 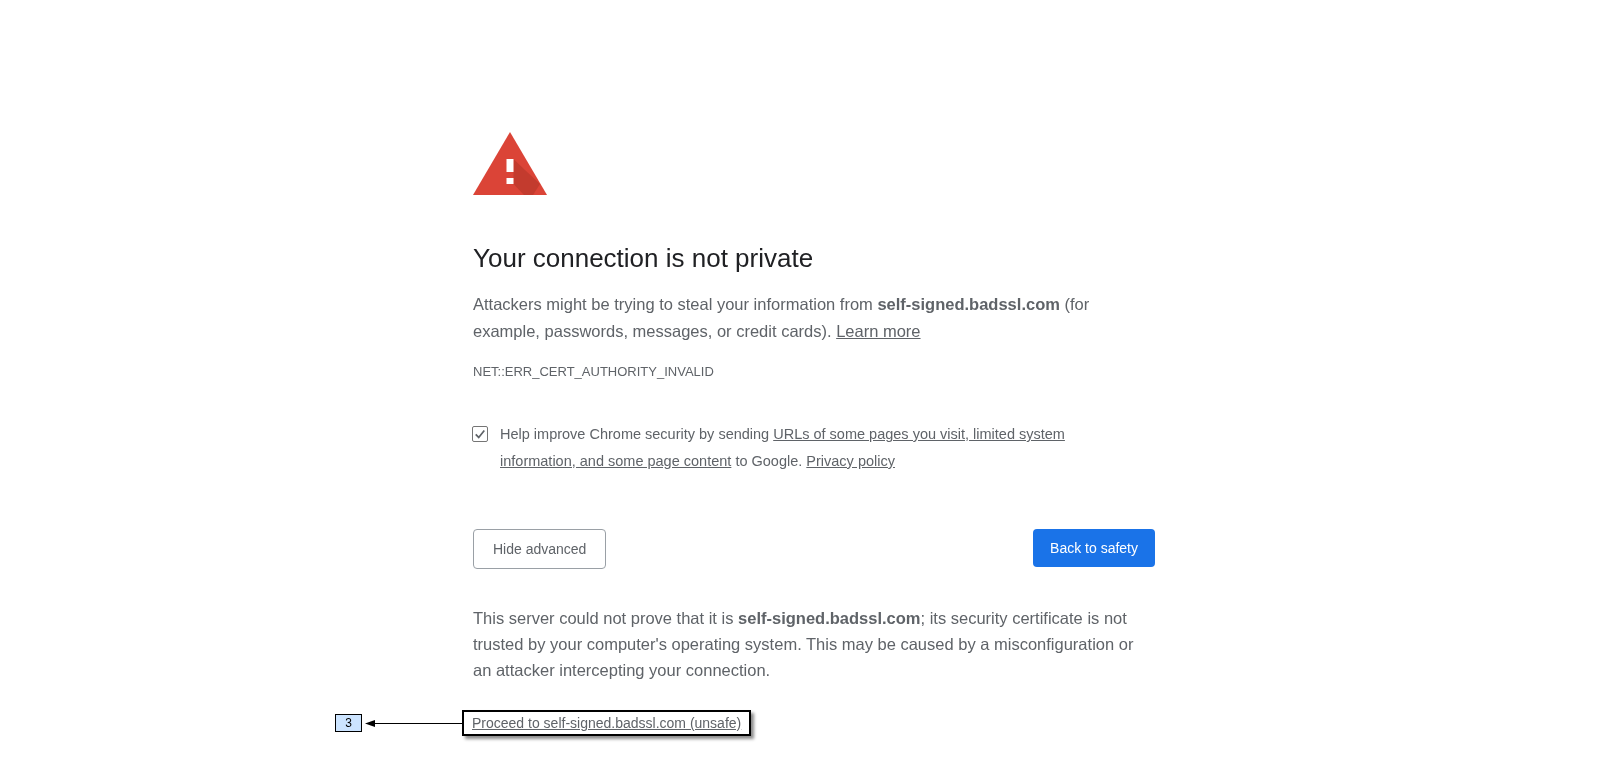 I want to click on primary-button: Back to safety, so click(x=1094, y=548).